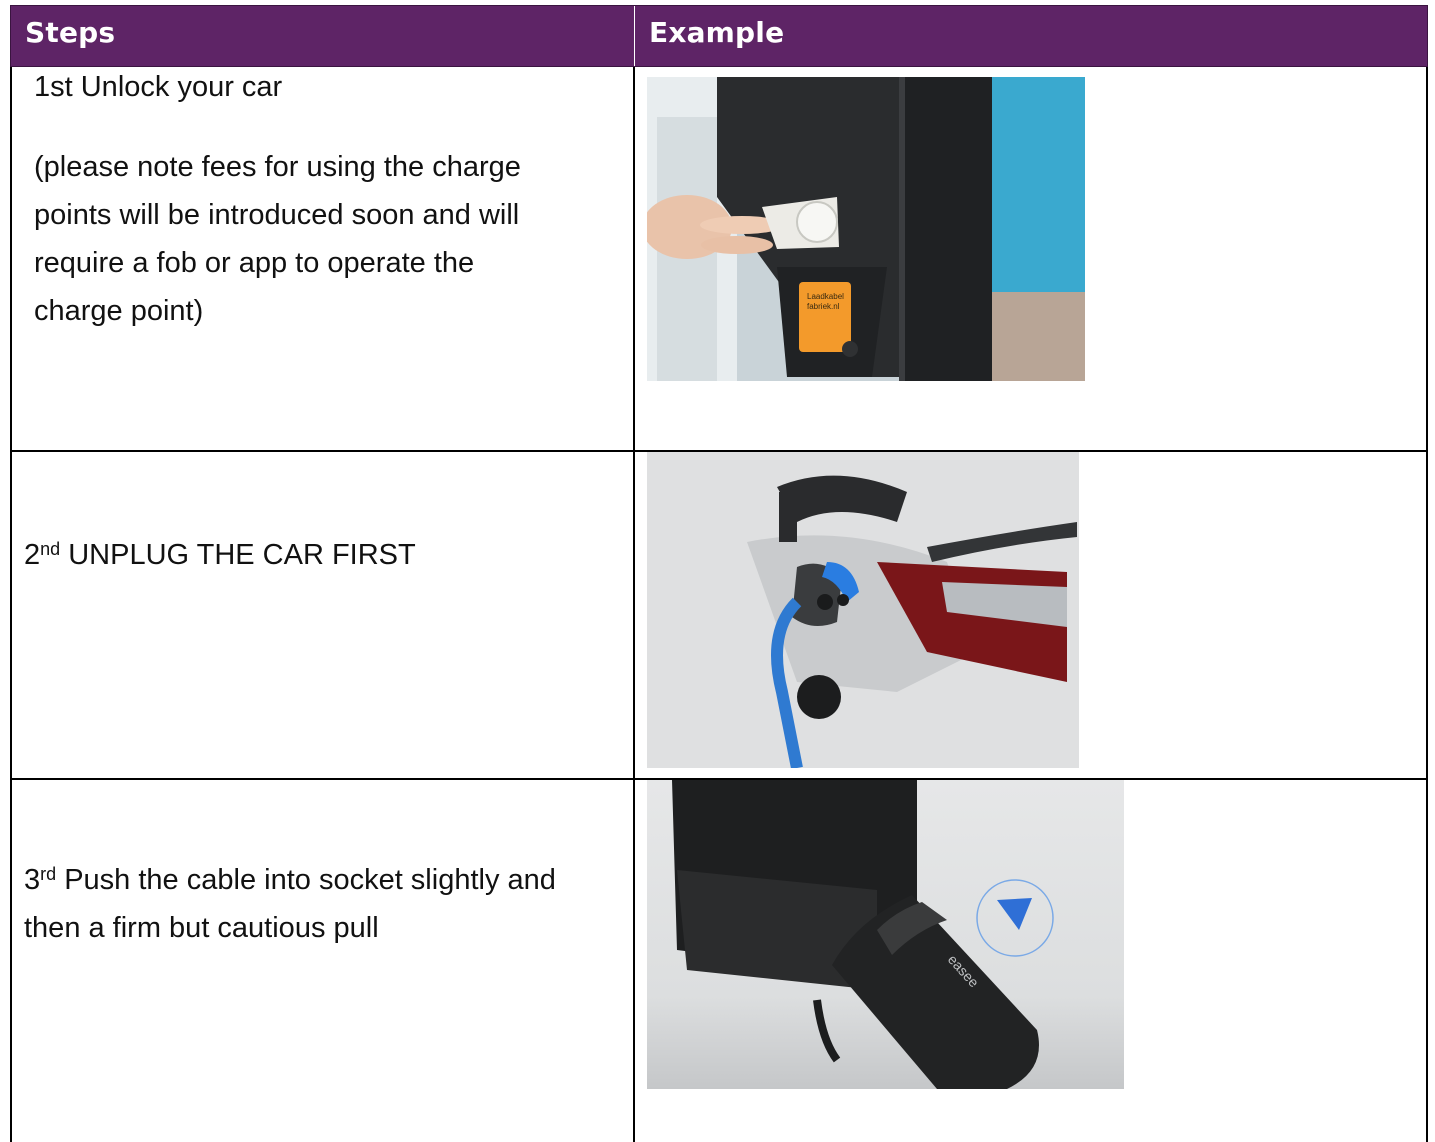 This screenshot has height=1142, width=1435. Describe the element at coordinates (634, 604) in the screenshot. I see `column-divider` at that location.